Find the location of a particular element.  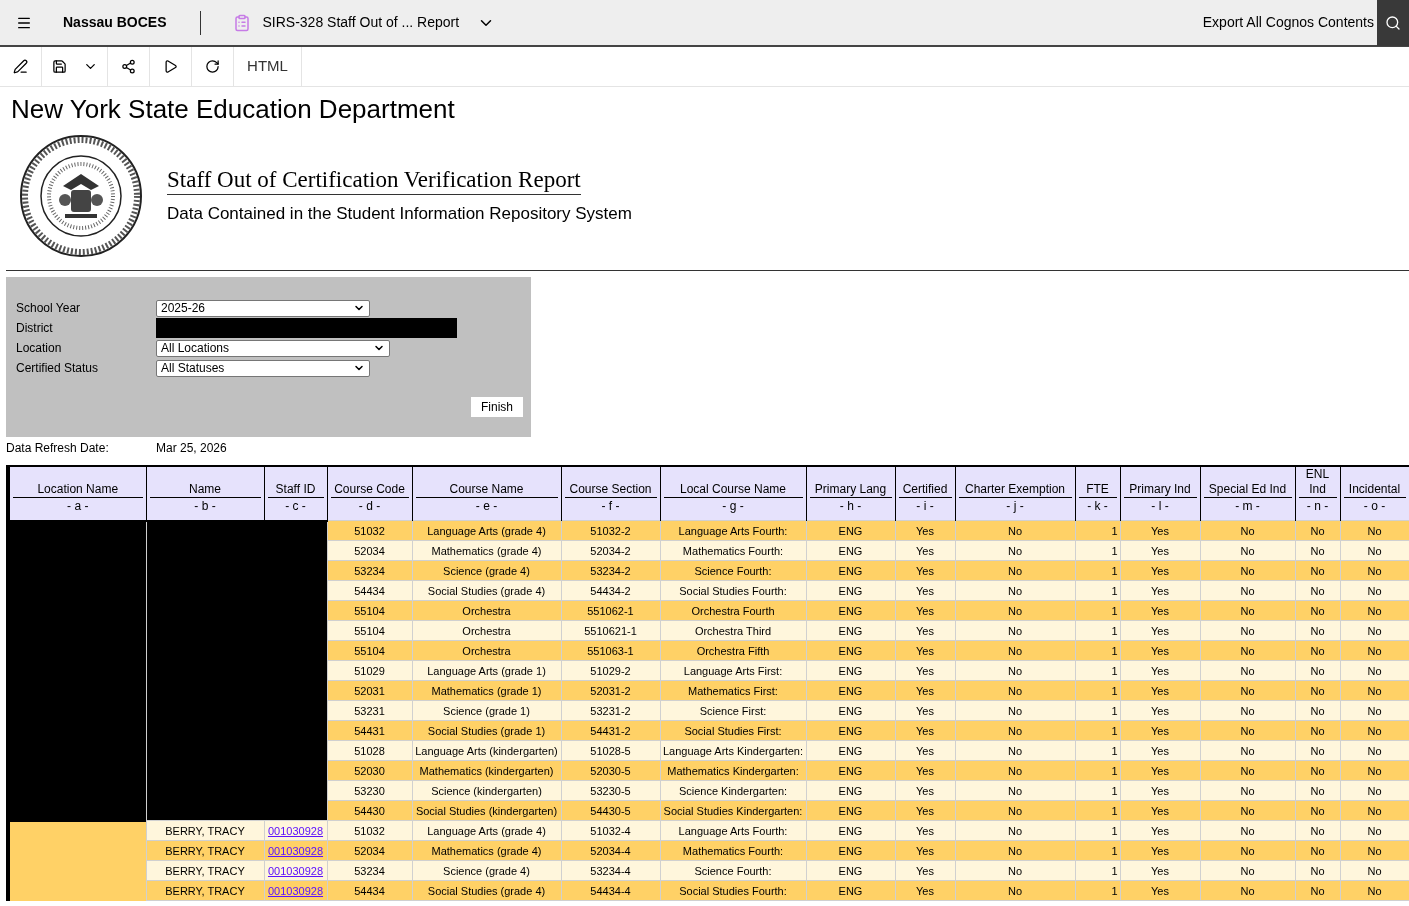

refresh-date: Mar 25, 2026 is located at coordinates (191, 448).